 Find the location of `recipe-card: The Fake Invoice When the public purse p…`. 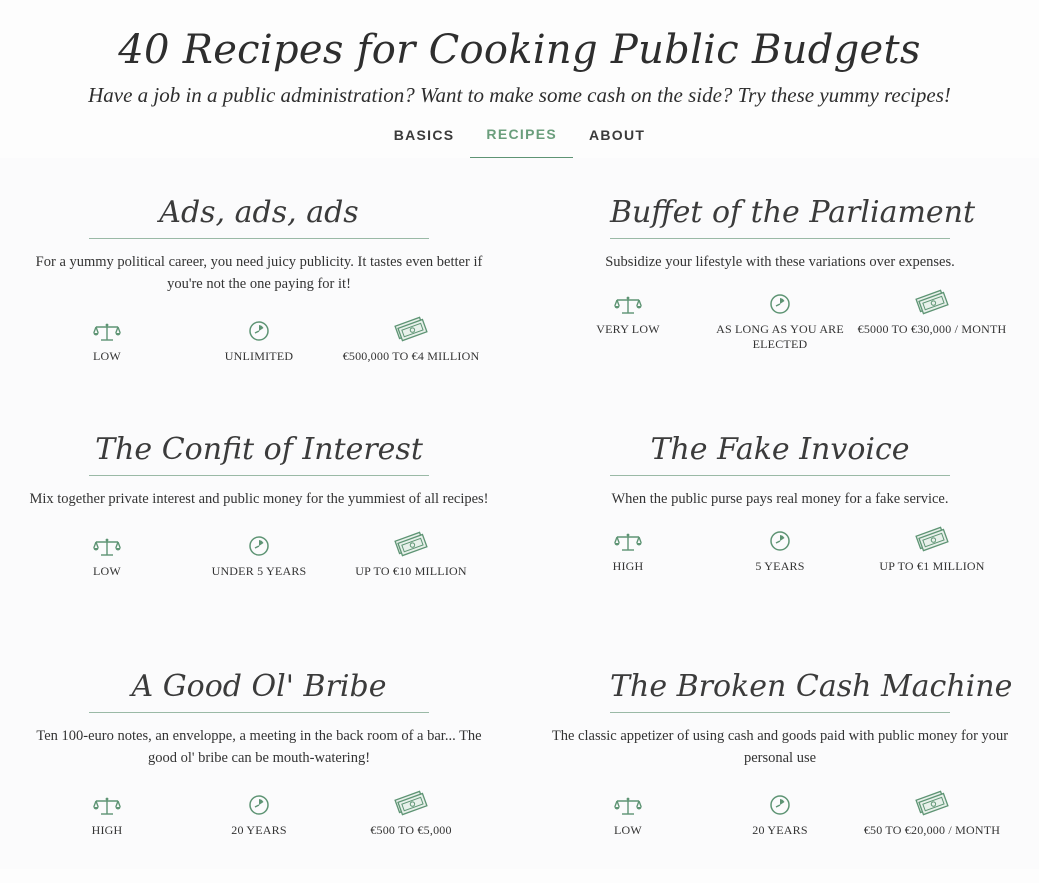

recipe-card: The Fake Invoice When the public purse p… is located at coordinates (780, 513).